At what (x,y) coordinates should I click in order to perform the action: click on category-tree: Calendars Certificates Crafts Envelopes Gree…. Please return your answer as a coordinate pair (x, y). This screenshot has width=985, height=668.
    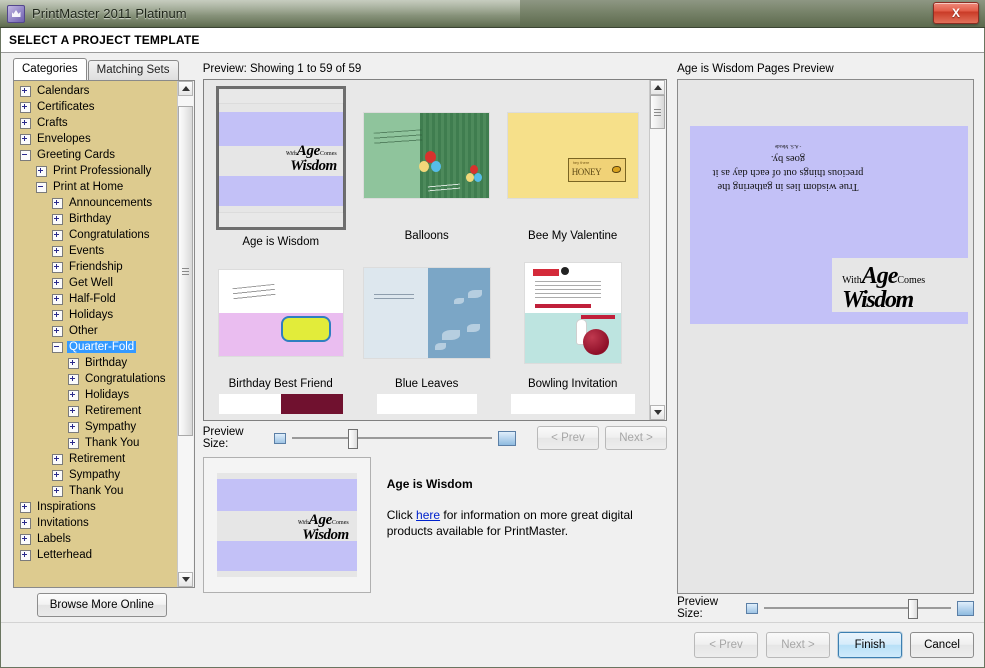
    Looking at the image, I should click on (95, 334).